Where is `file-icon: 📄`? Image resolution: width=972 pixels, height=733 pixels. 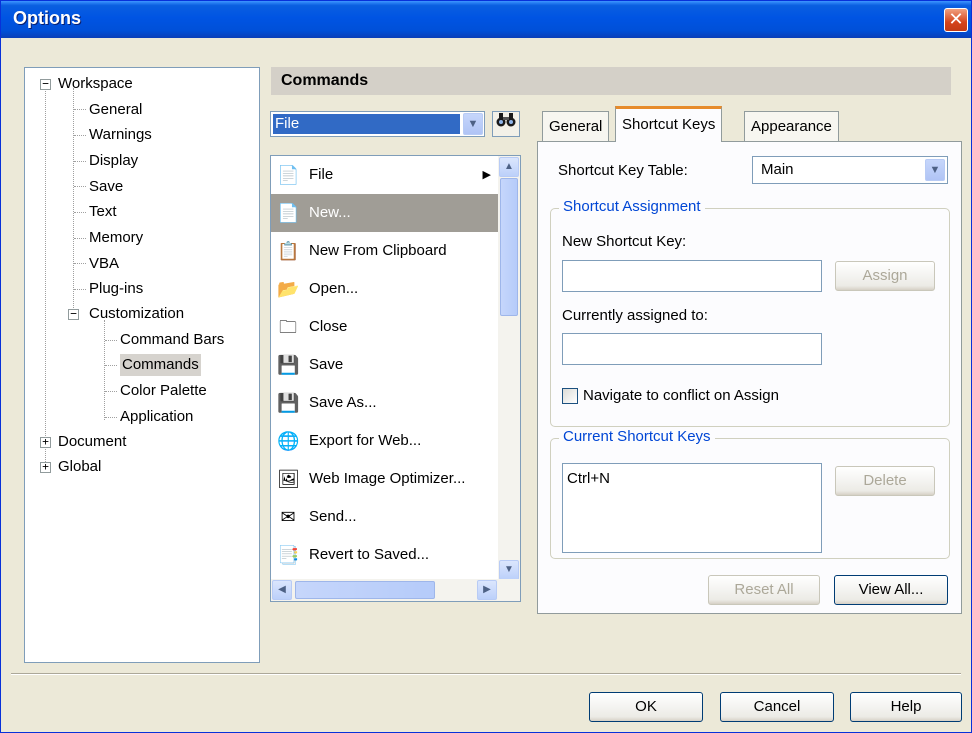
file-icon: 📄 is located at coordinates (288, 175).